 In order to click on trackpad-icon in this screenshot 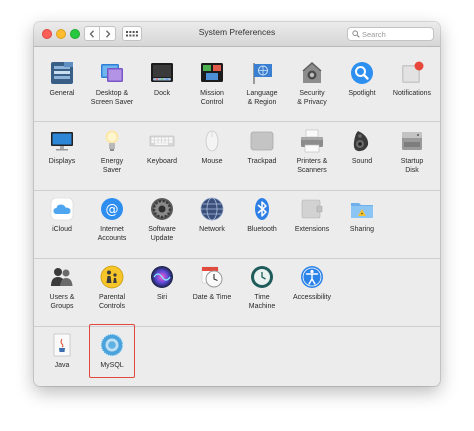, I will do `click(262, 141)`.